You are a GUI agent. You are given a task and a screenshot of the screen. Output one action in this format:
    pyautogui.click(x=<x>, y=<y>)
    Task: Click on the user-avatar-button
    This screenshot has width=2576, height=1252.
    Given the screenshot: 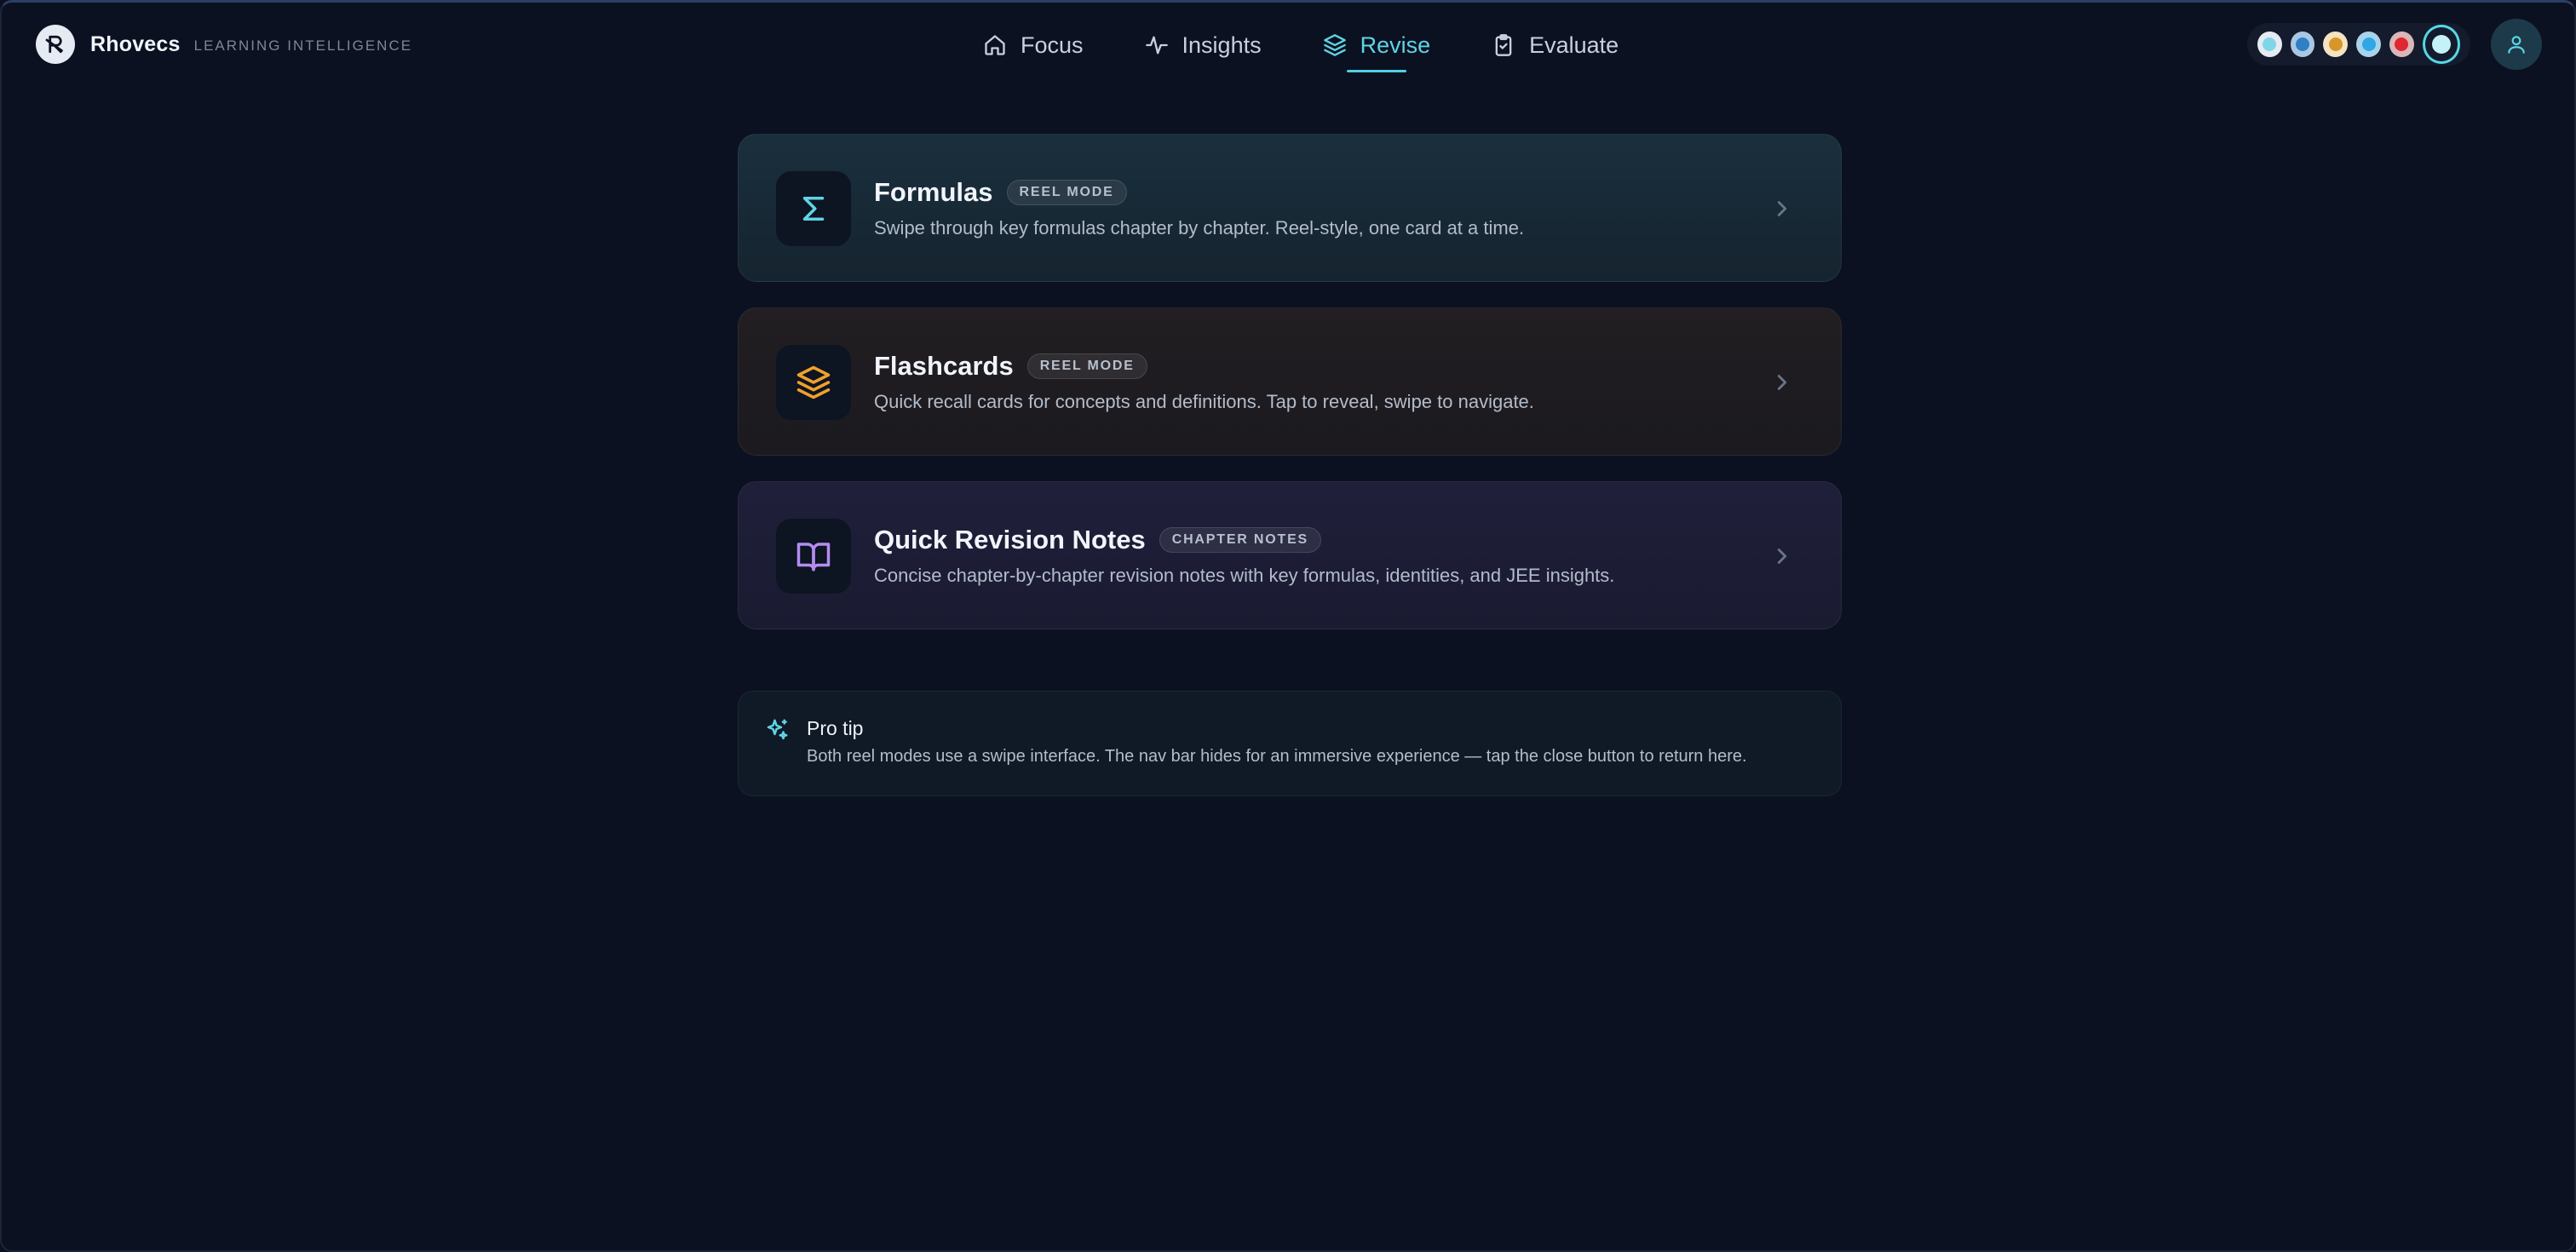 What is the action you would take?
    pyautogui.click(x=2517, y=44)
    